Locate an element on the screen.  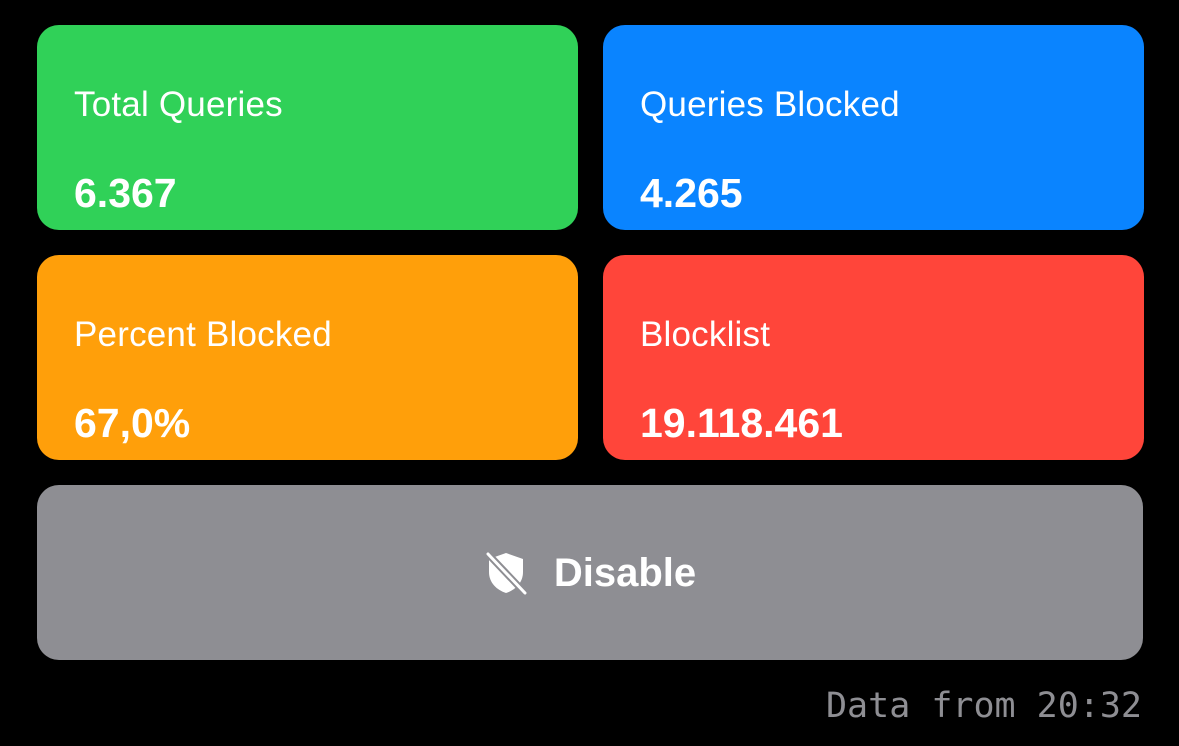
timestamp-prefix: Data from is located at coordinates (920, 706).